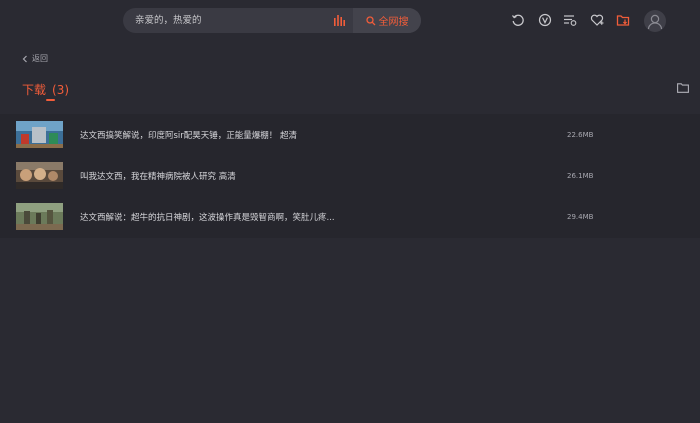 This screenshot has height=423, width=700. What do you see at coordinates (188, 136) in the screenshot?
I see `download-title: 达文西搞笑解说，印度阿sir配昊天锤，正能量爆棚！ 超清` at bounding box center [188, 136].